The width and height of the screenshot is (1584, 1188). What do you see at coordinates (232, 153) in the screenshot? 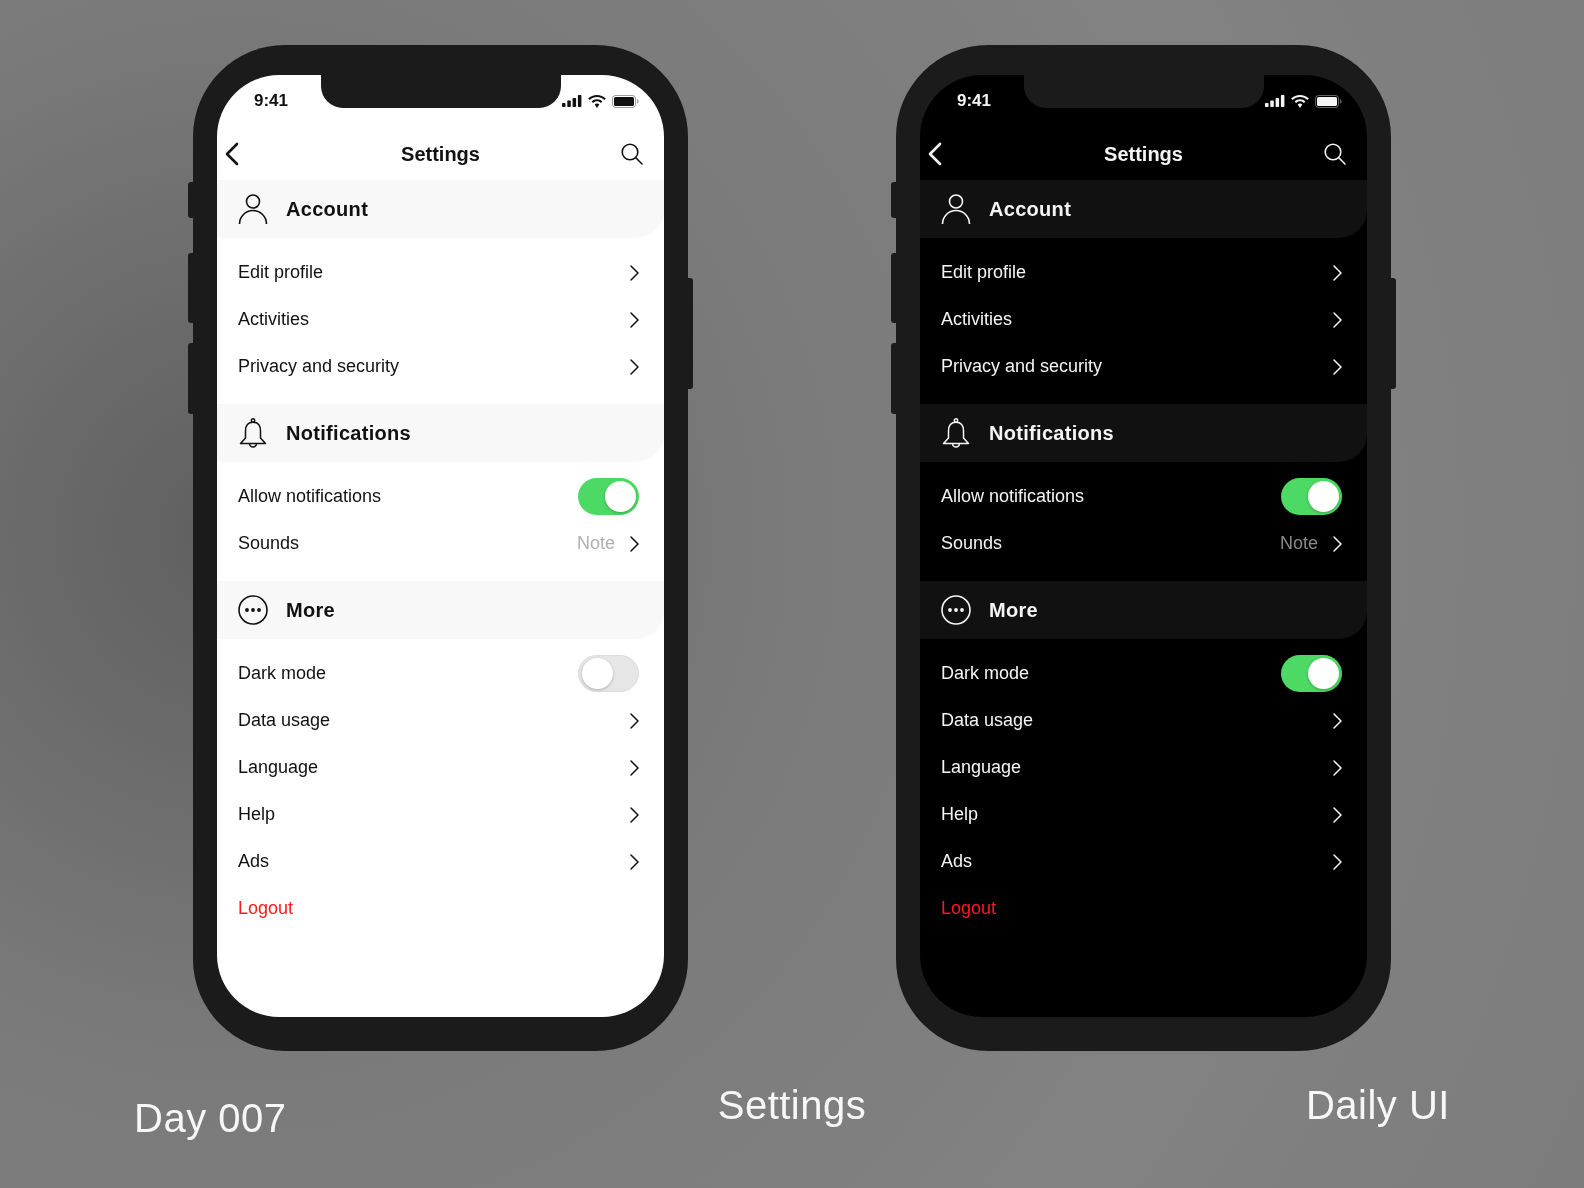
I see `chevron-left-icon` at bounding box center [232, 153].